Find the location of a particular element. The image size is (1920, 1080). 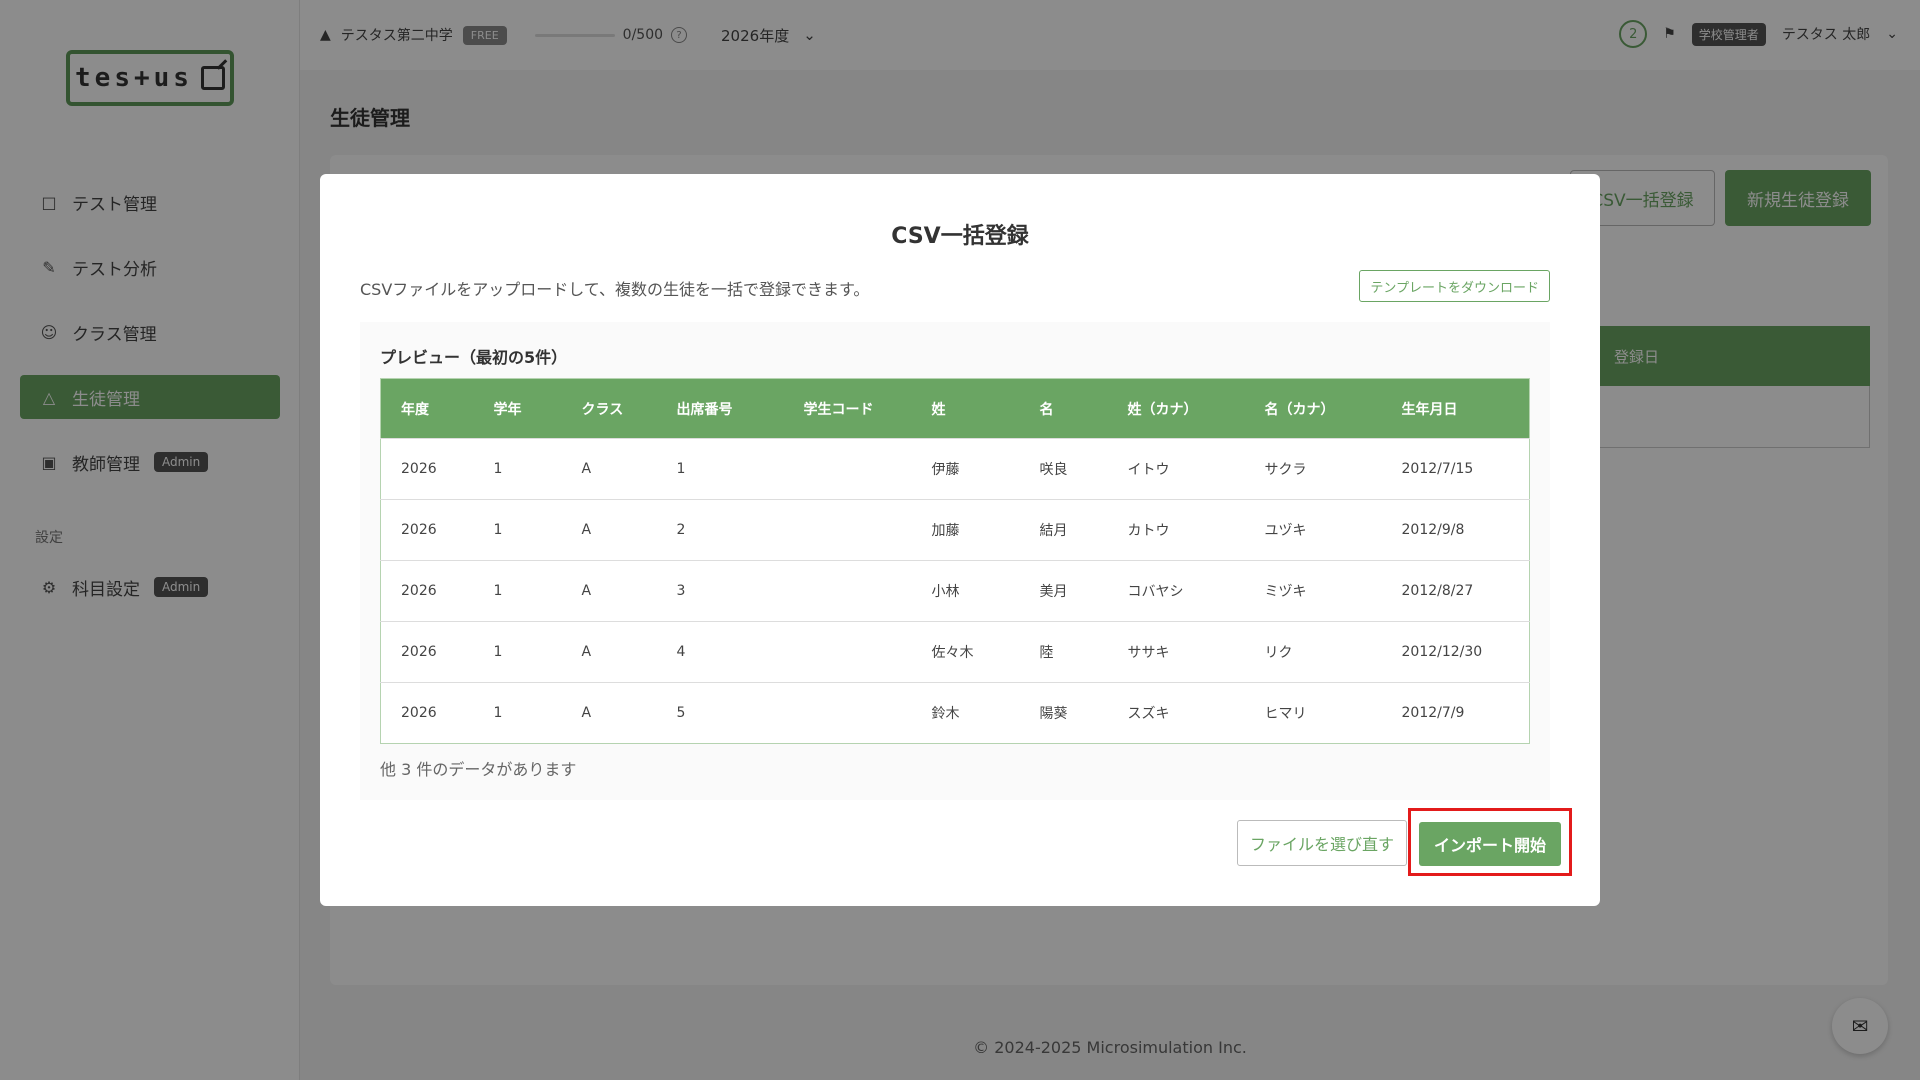

table-cell: 2012/8/27 is located at coordinates (1455, 591).